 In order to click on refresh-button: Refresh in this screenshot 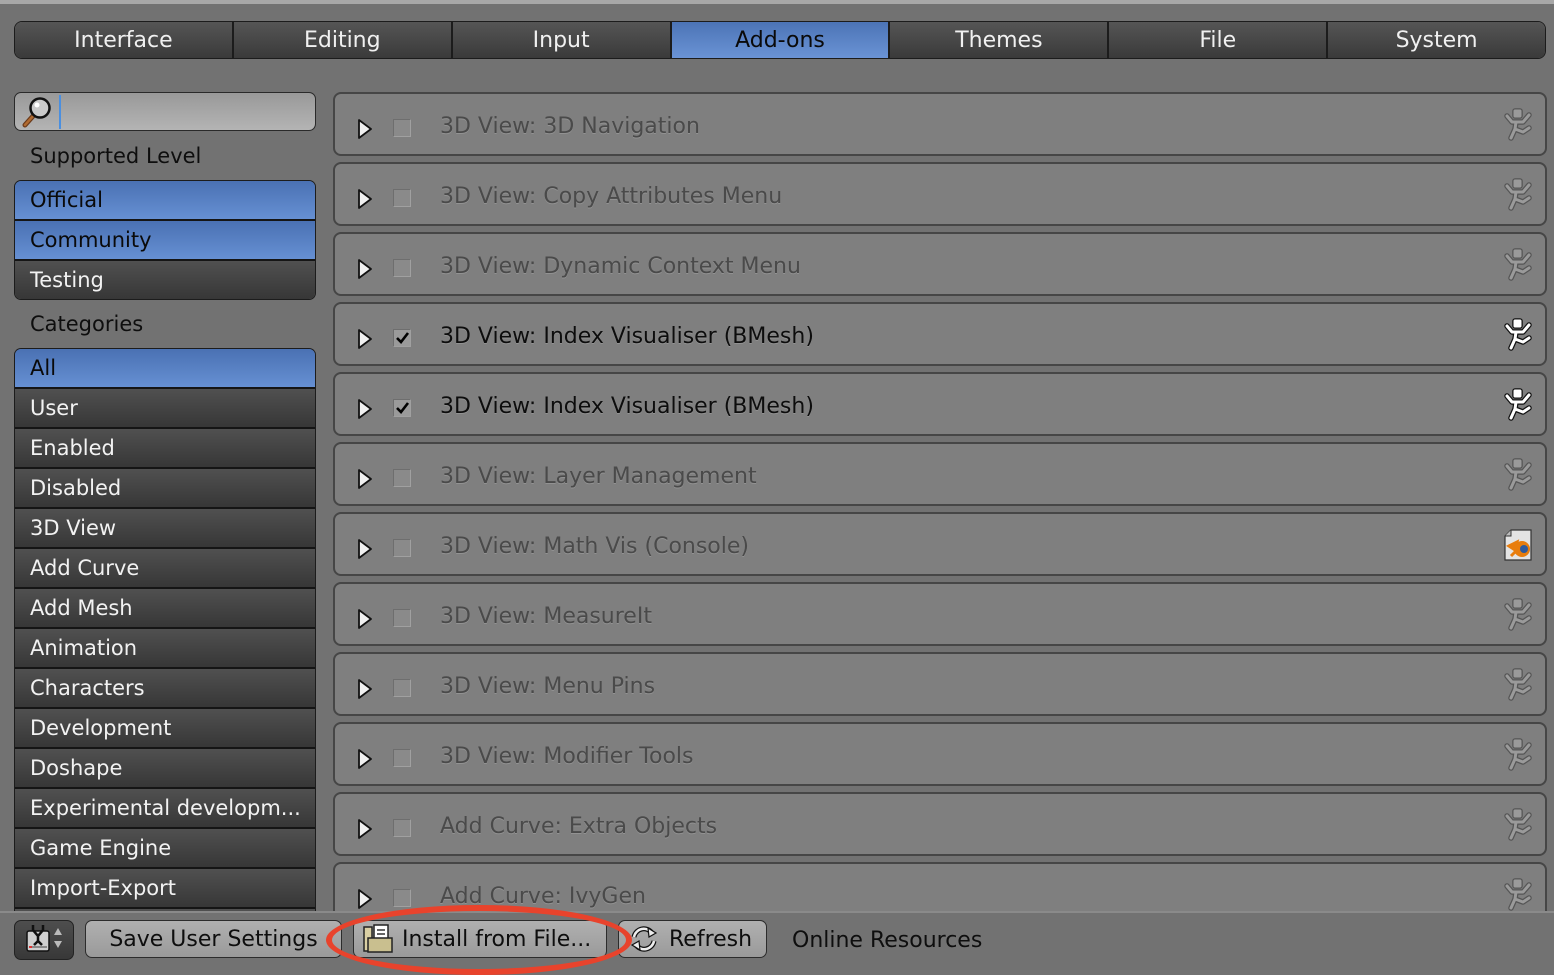, I will do `click(692, 939)`.